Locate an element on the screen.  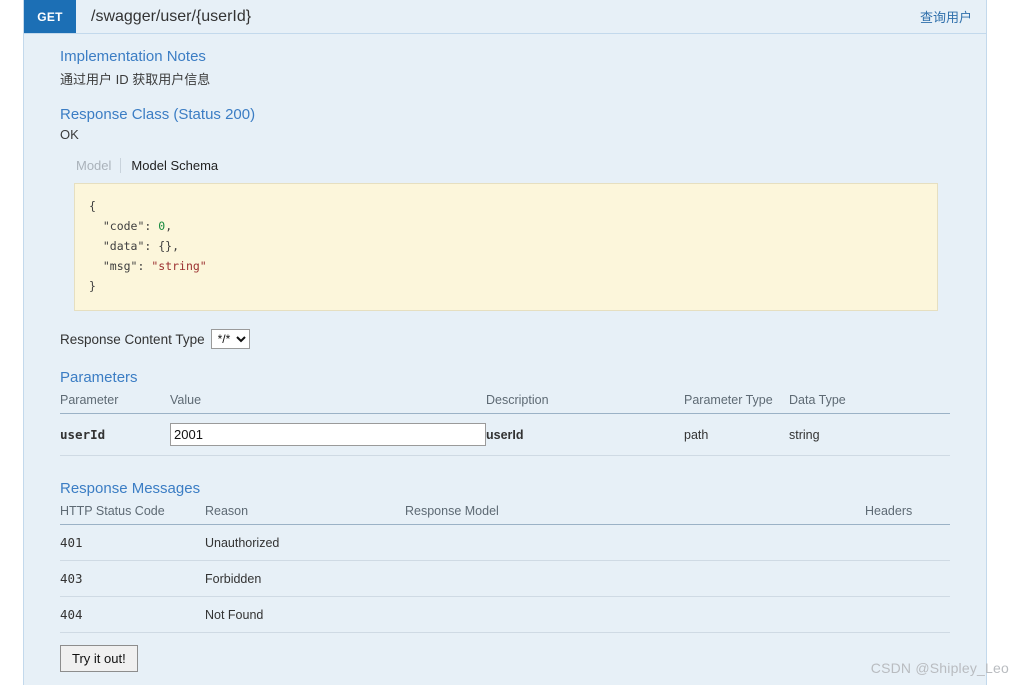
parameter-description: userId is located at coordinates (585, 434).